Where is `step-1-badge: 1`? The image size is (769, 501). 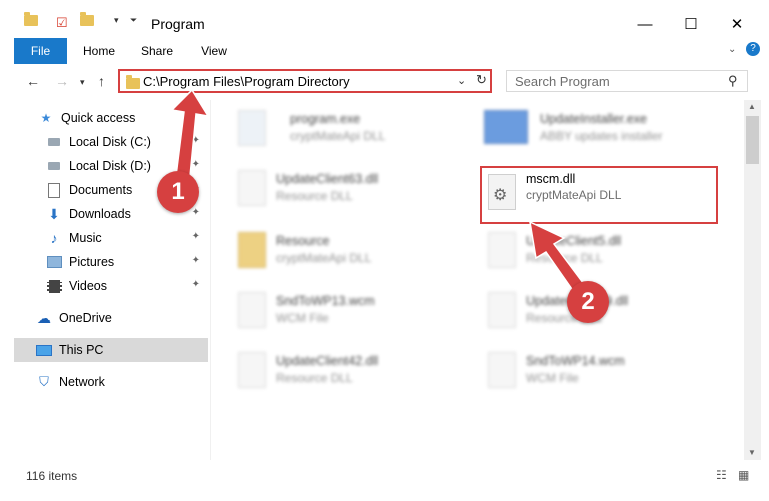 step-1-badge: 1 is located at coordinates (178, 192).